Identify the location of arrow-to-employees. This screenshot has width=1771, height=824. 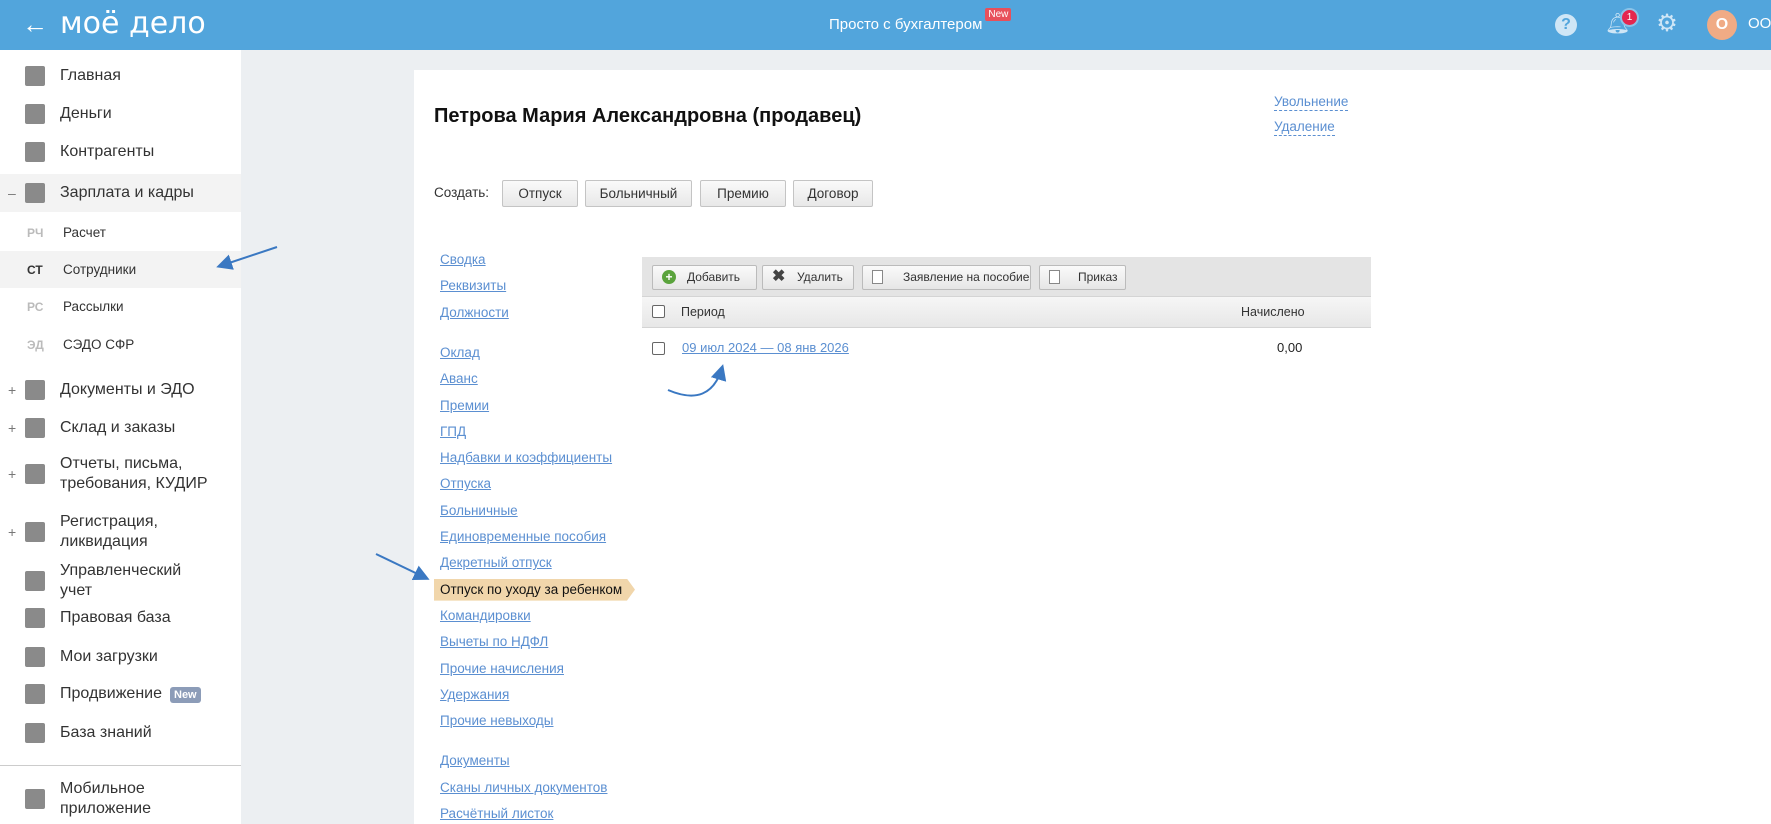
(247, 258).